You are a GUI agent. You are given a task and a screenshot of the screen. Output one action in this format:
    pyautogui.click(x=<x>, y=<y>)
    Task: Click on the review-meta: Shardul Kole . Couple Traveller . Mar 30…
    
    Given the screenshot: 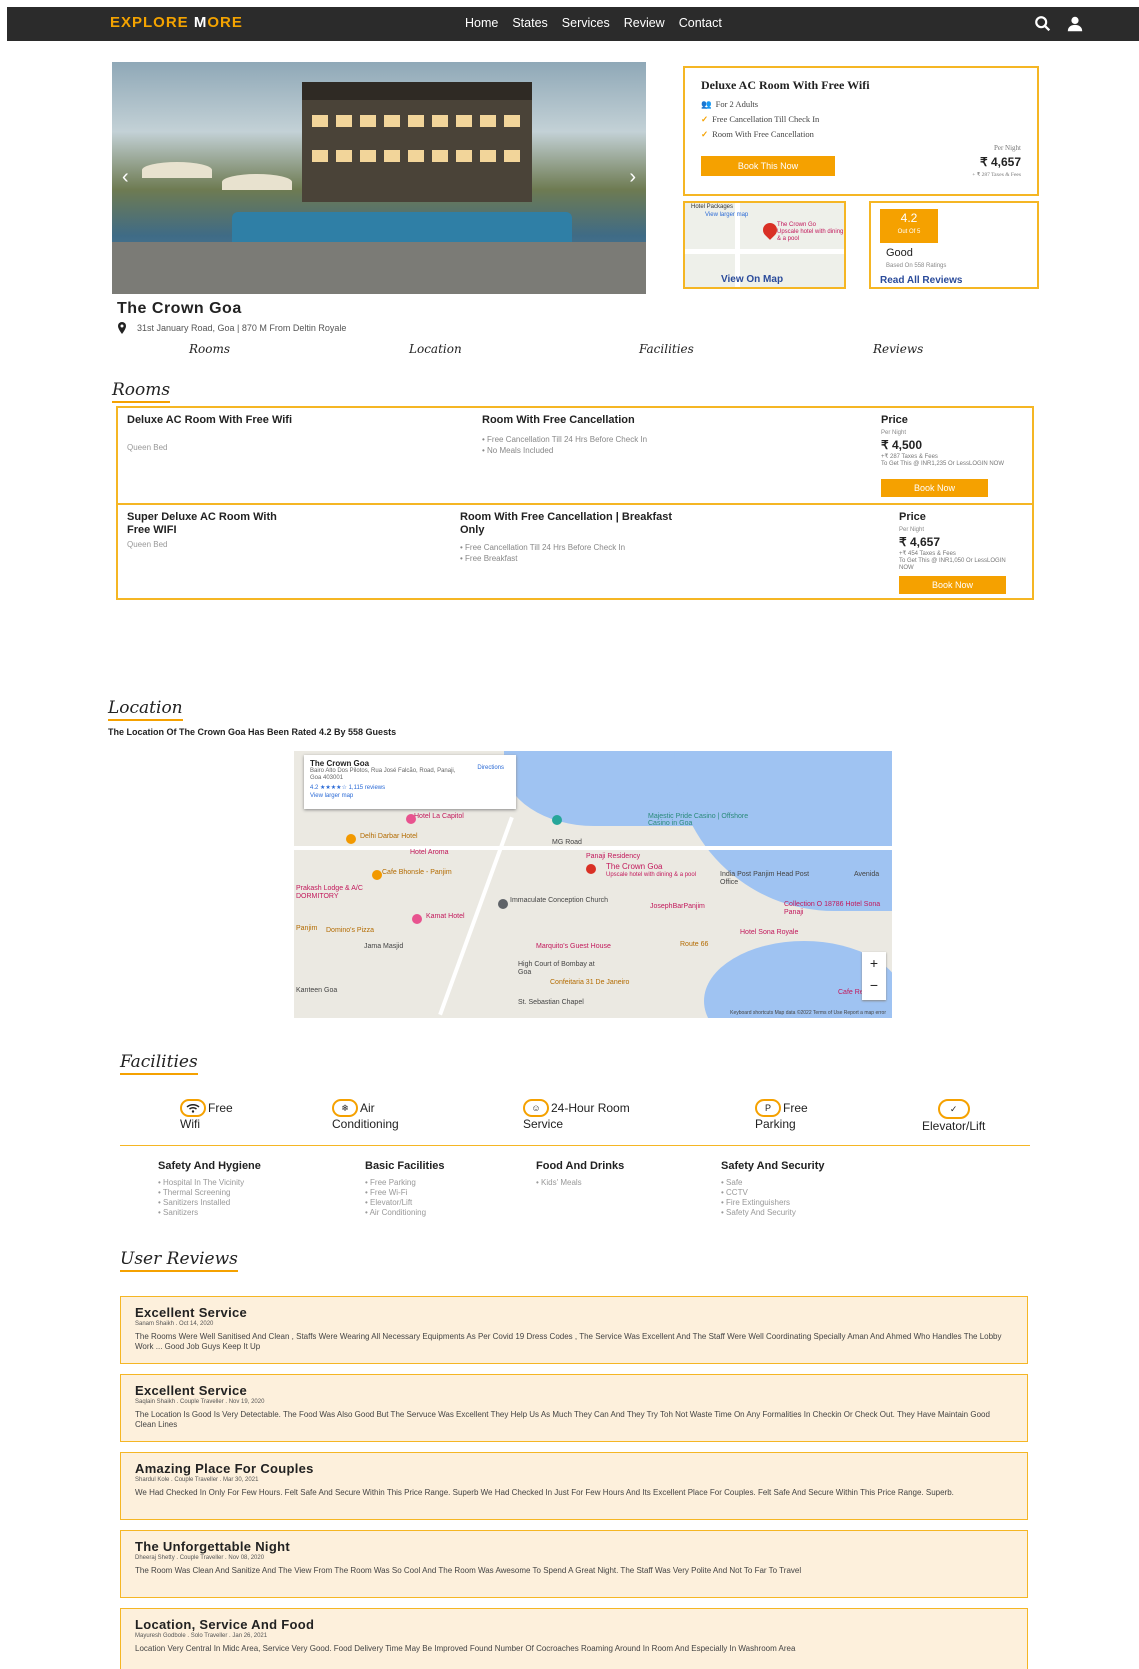 What is the action you would take?
    pyautogui.click(x=197, y=1480)
    